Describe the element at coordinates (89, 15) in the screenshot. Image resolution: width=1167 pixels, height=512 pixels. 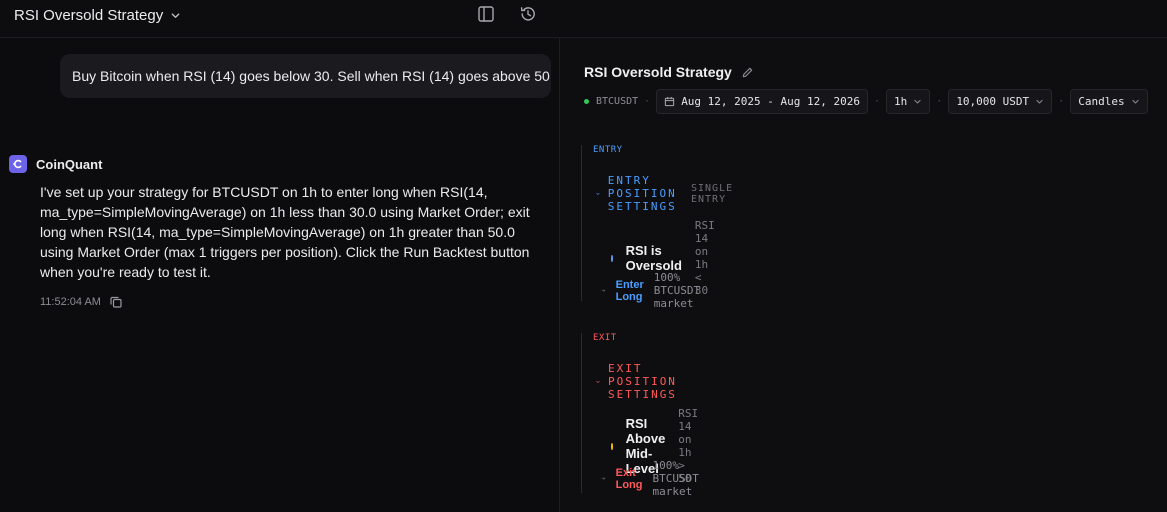
I see `app-title: RSI Oversold Strategy` at that location.